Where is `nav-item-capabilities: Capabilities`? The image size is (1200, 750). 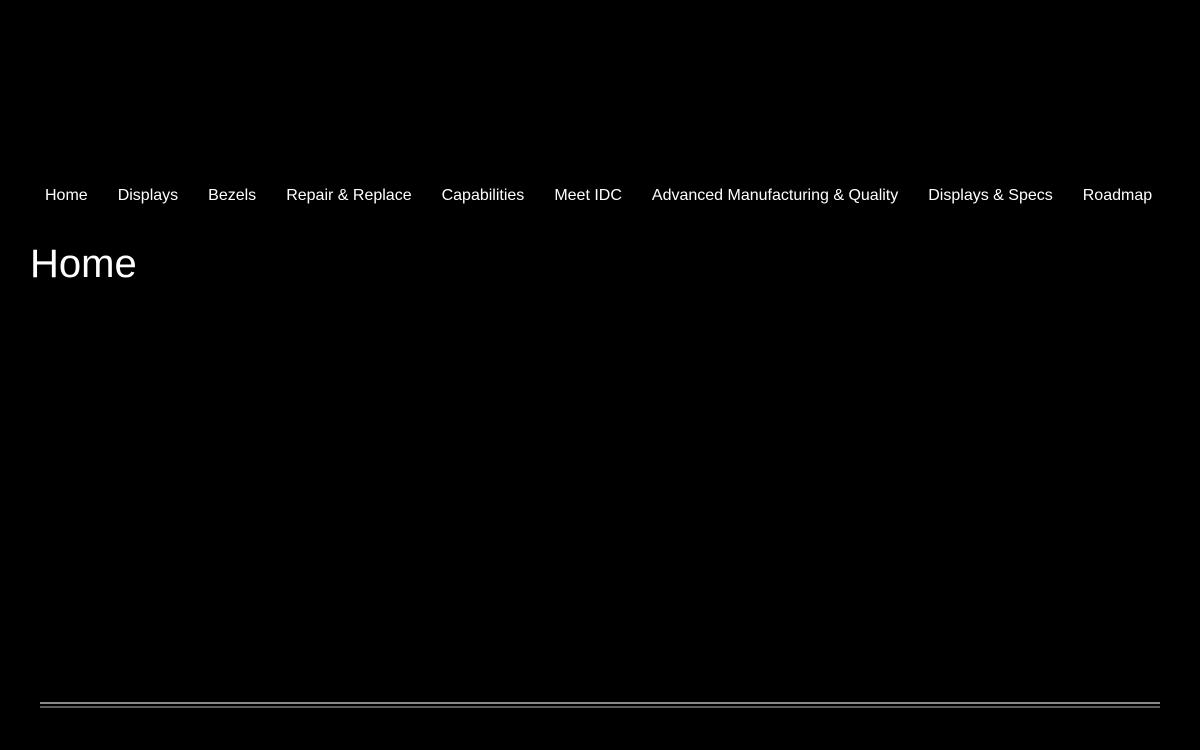 nav-item-capabilities: Capabilities is located at coordinates (483, 196).